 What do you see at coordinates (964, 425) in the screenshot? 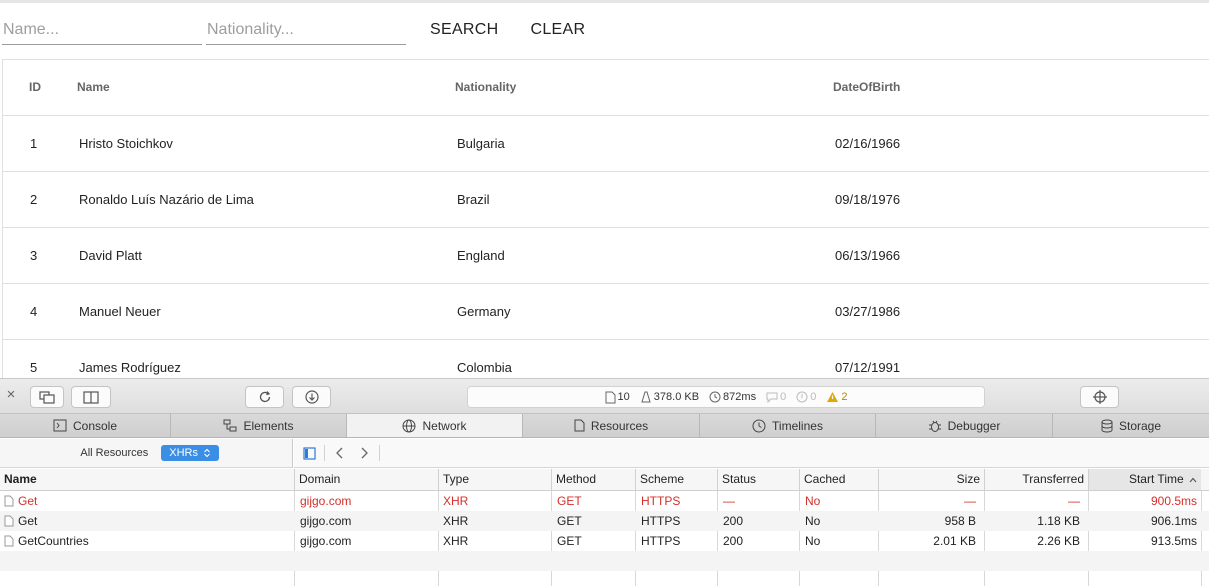
I see `tab-debugger: Debugger` at bounding box center [964, 425].